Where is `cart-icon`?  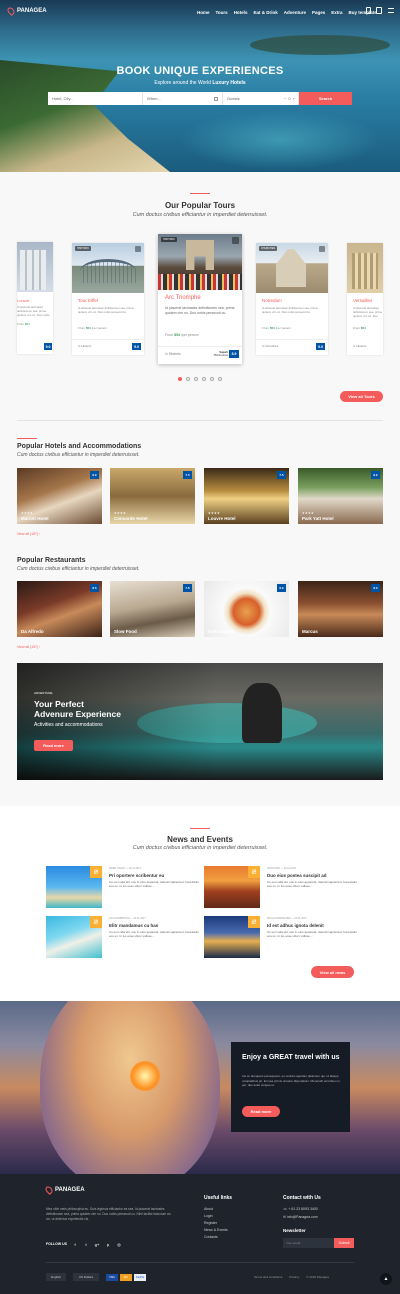 cart-icon is located at coordinates (368, 10).